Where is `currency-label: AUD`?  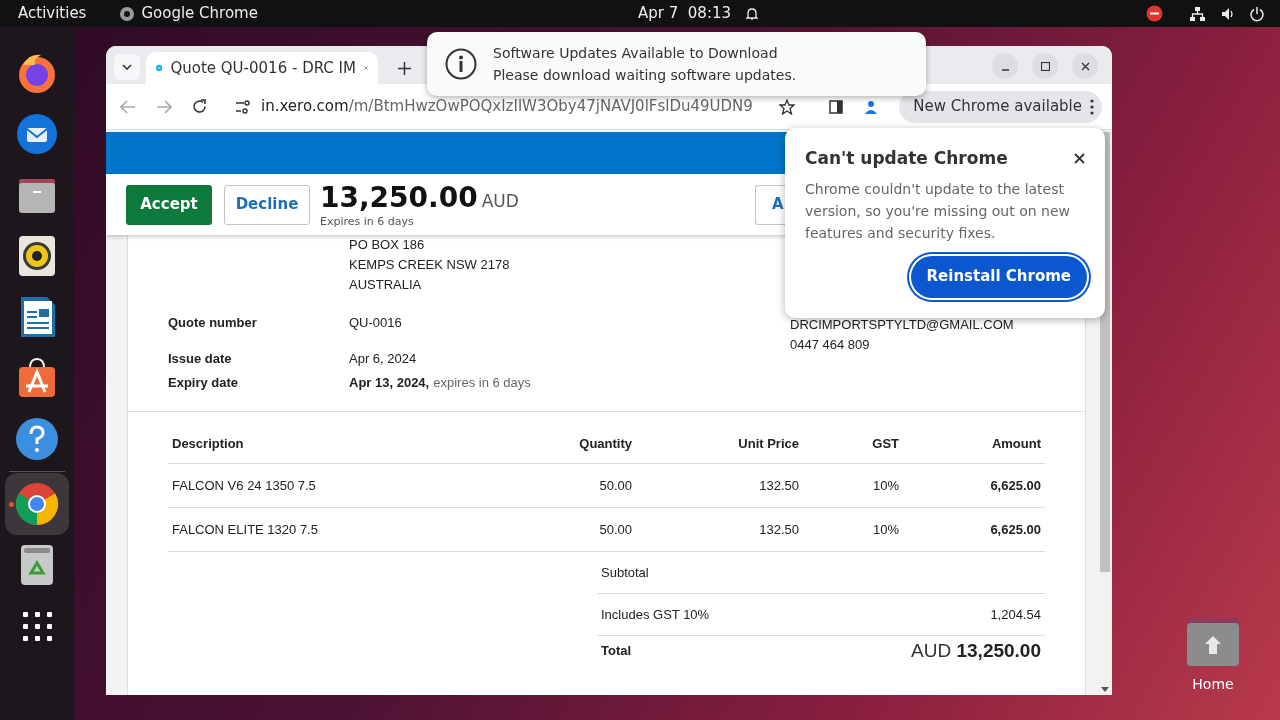 currency-label: AUD is located at coordinates (500, 201).